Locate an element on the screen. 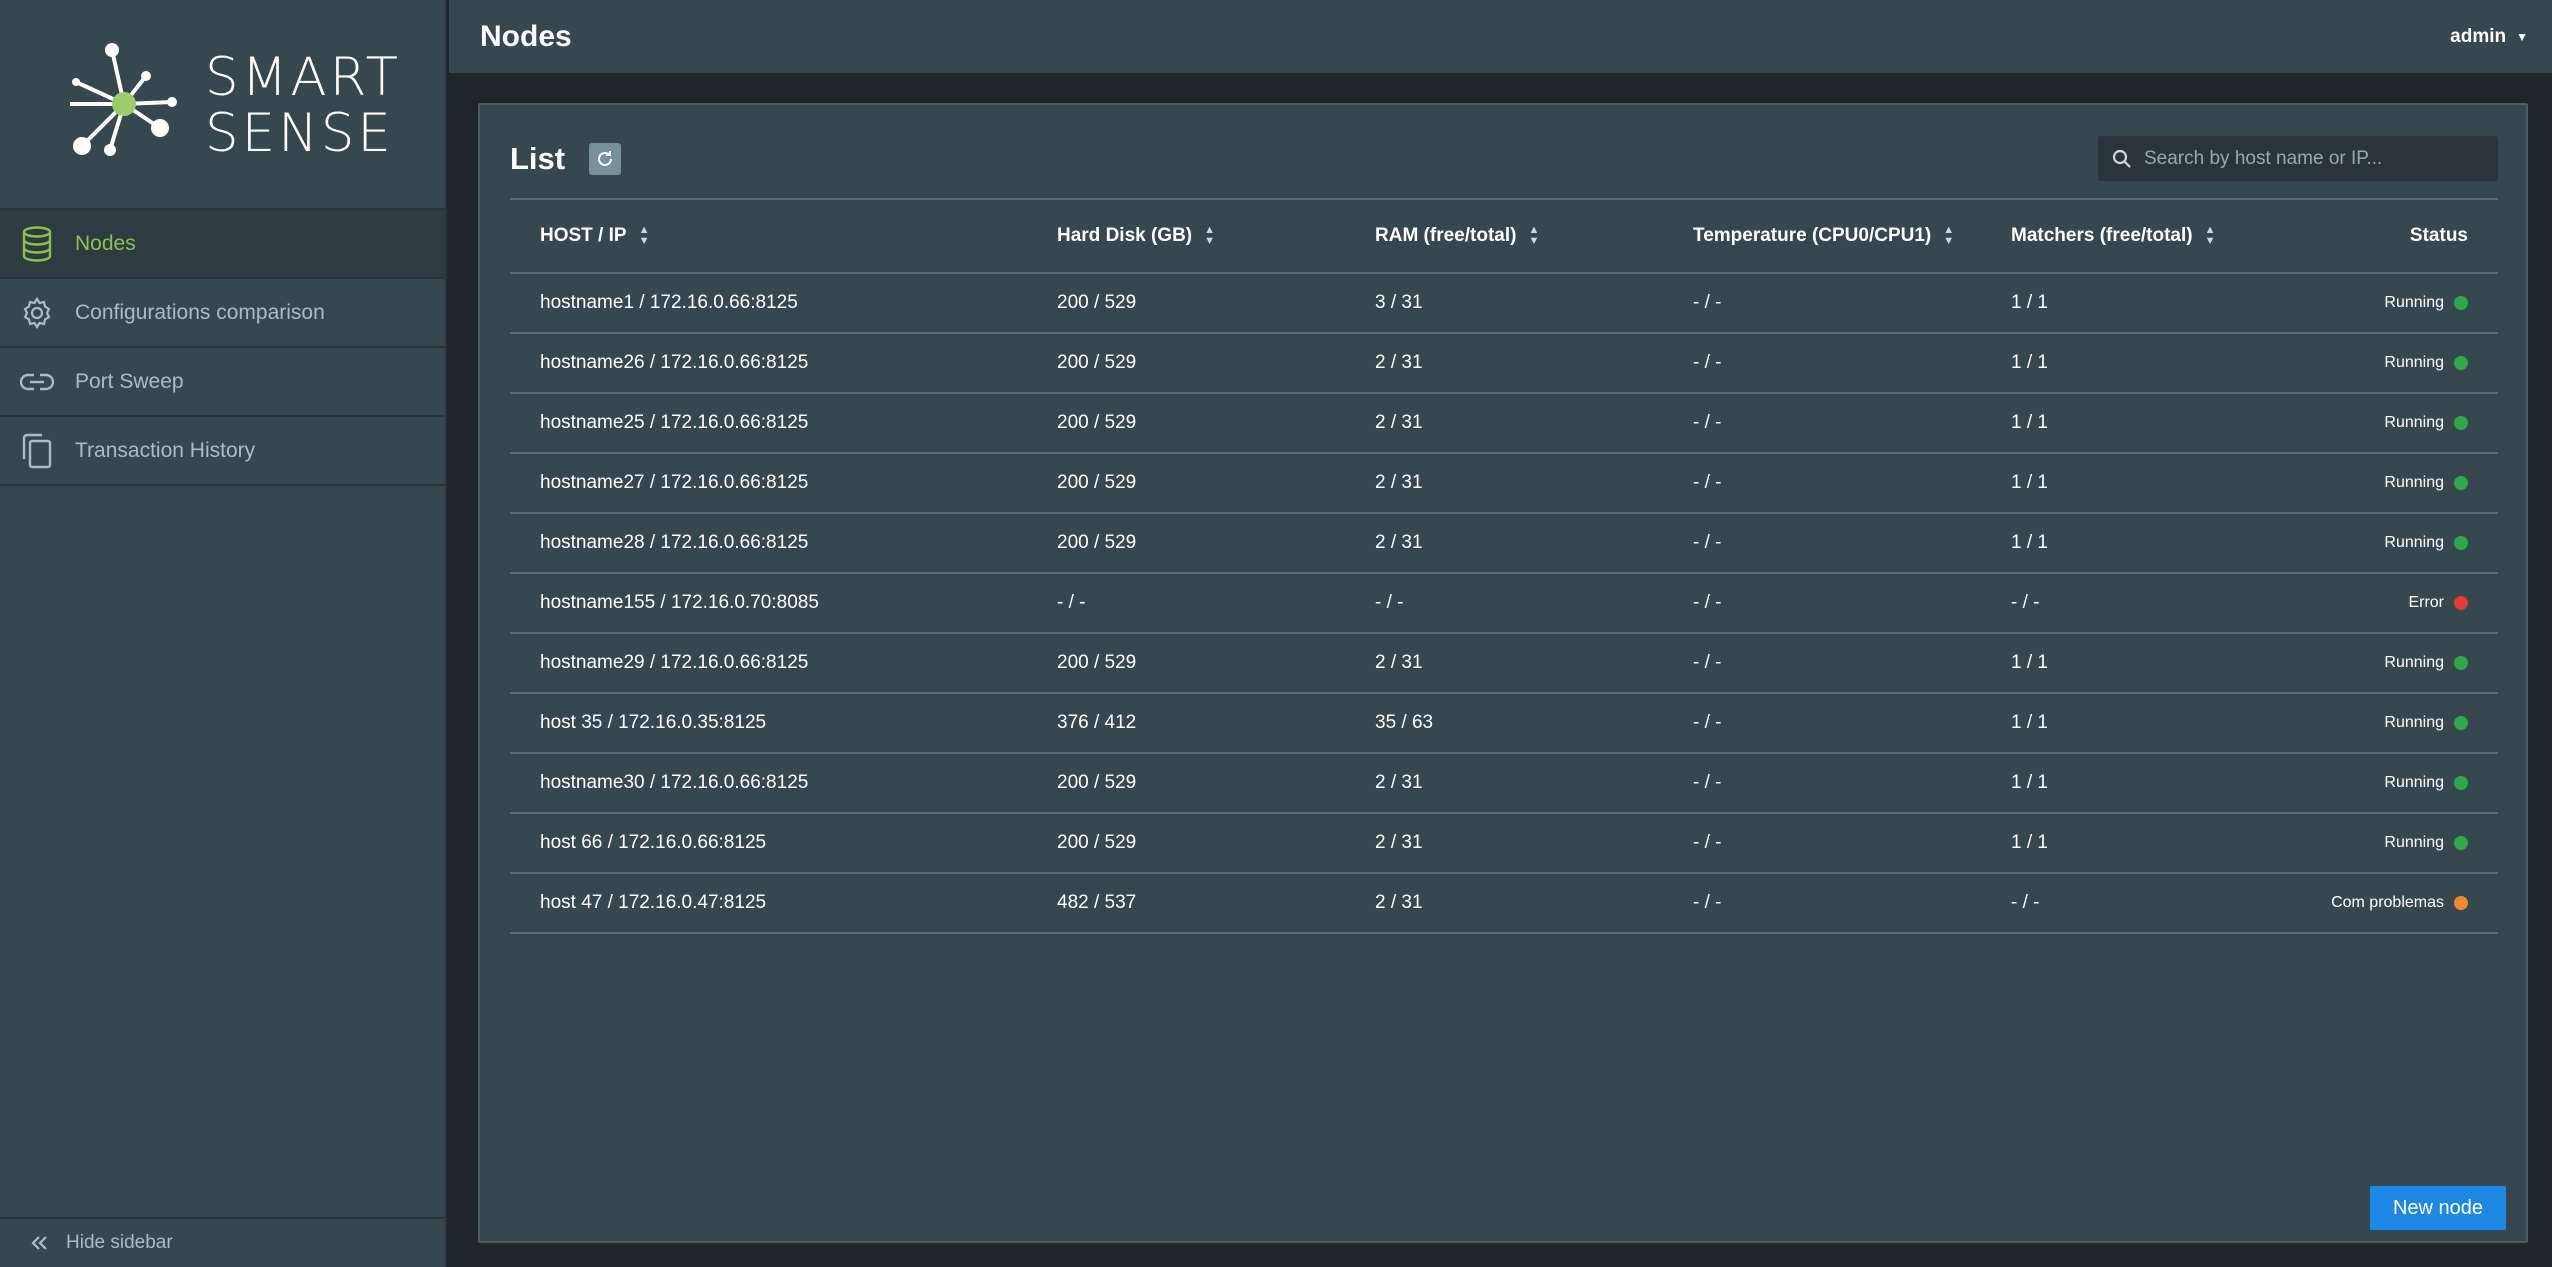  cell-host: hostname27 / 172.16.0.66:8125 is located at coordinates (674, 482).